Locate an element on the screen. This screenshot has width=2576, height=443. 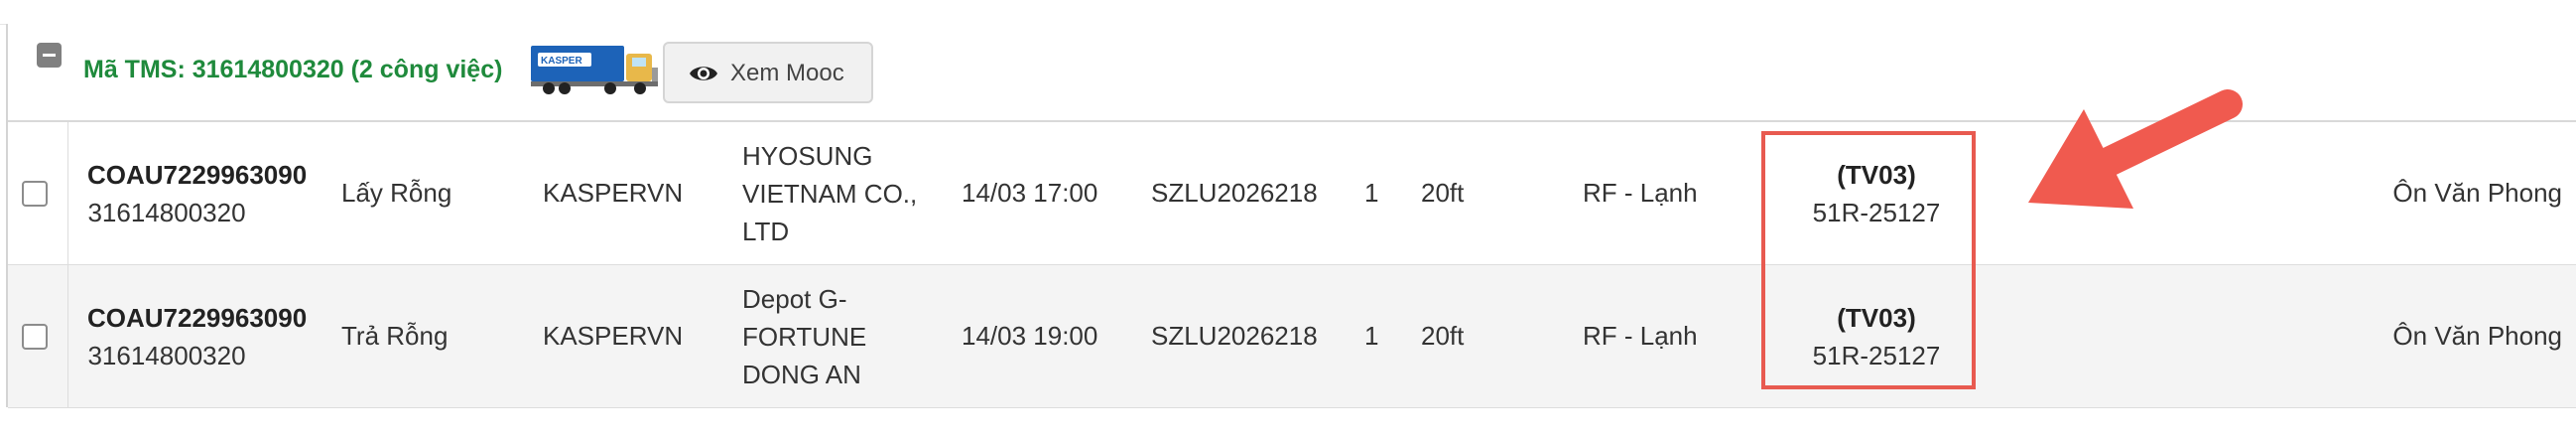
view-trailer-button: Xem Mooc is located at coordinates (768, 72).